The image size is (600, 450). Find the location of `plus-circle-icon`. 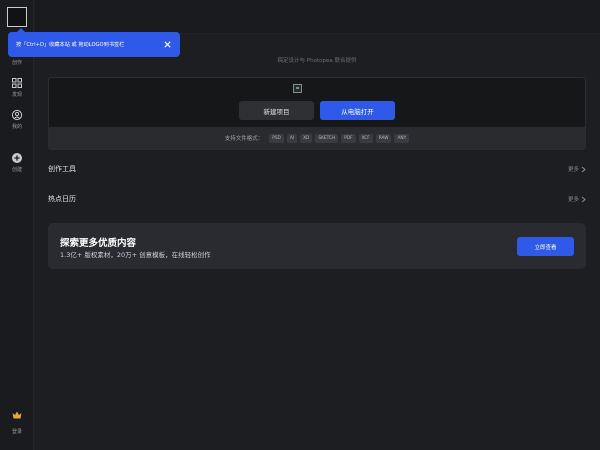

plus-circle-icon is located at coordinates (17, 158).